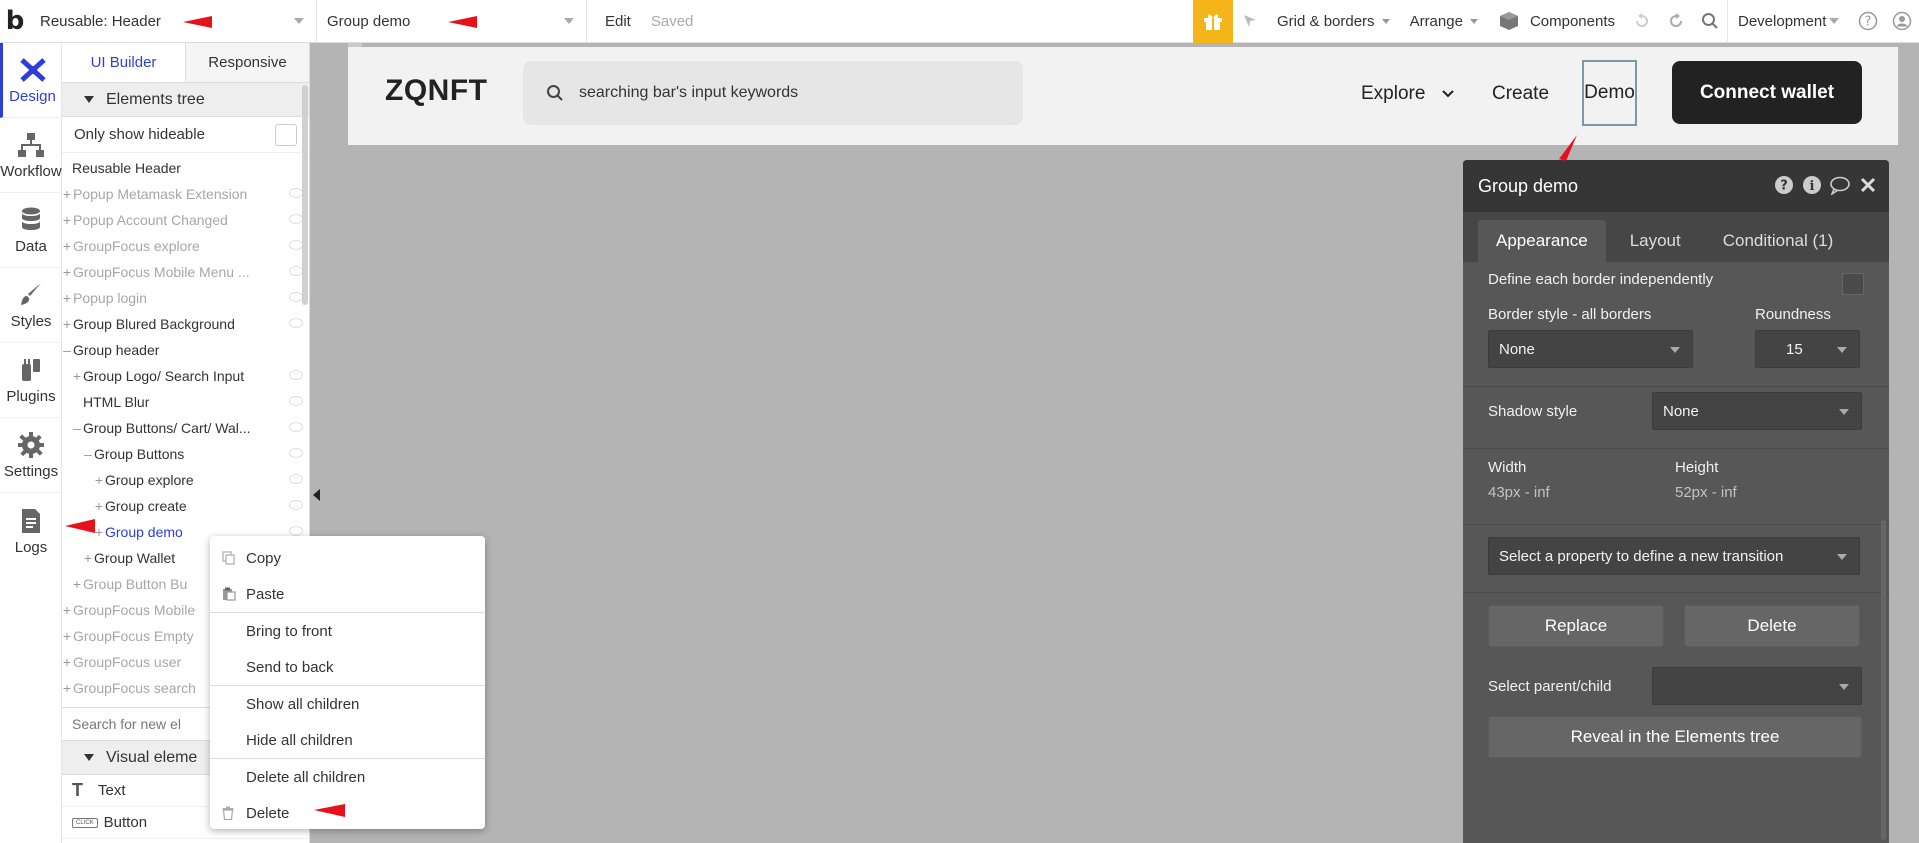  I want to click on tree-item: – Group Buttons, so click(185, 454).